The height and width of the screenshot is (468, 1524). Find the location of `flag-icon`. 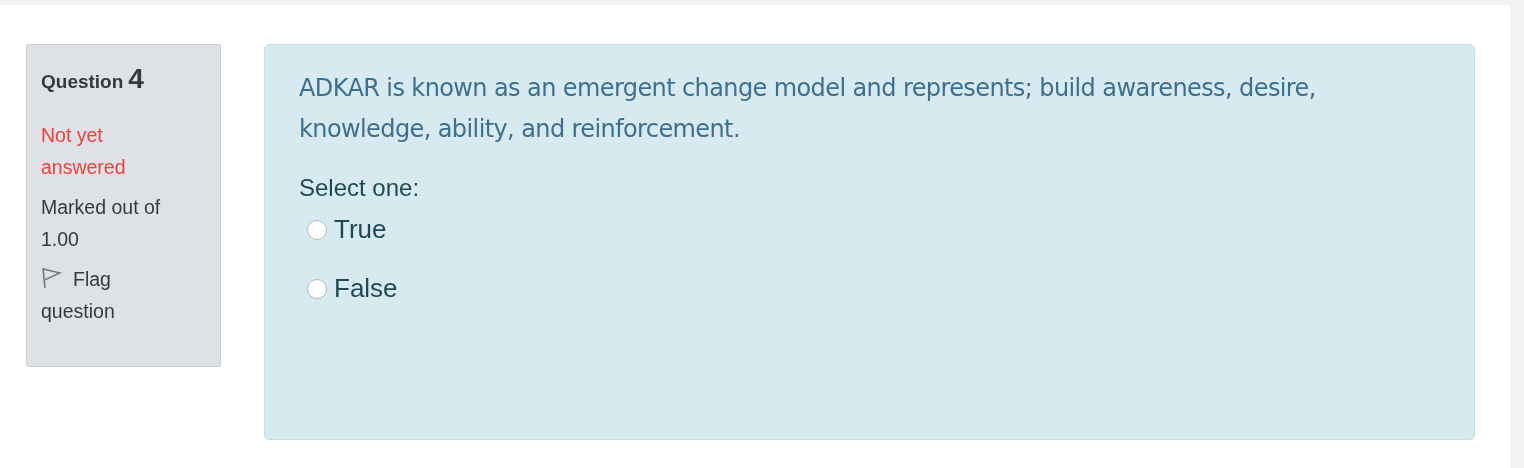

flag-icon is located at coordinates (52, 278).